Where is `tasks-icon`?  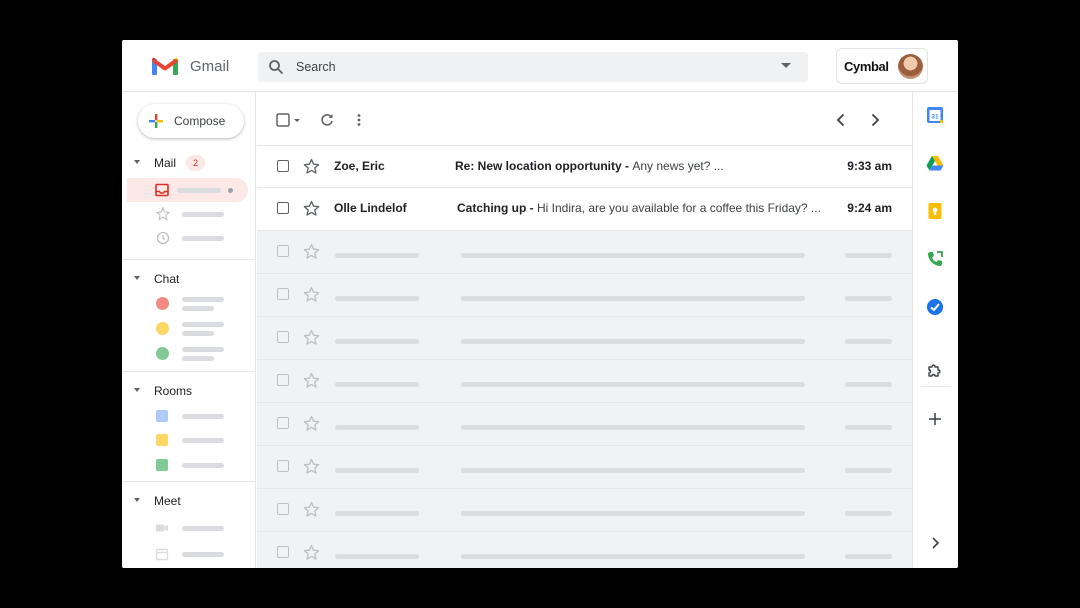
tasks-icon is located at coordinates (935, 307).